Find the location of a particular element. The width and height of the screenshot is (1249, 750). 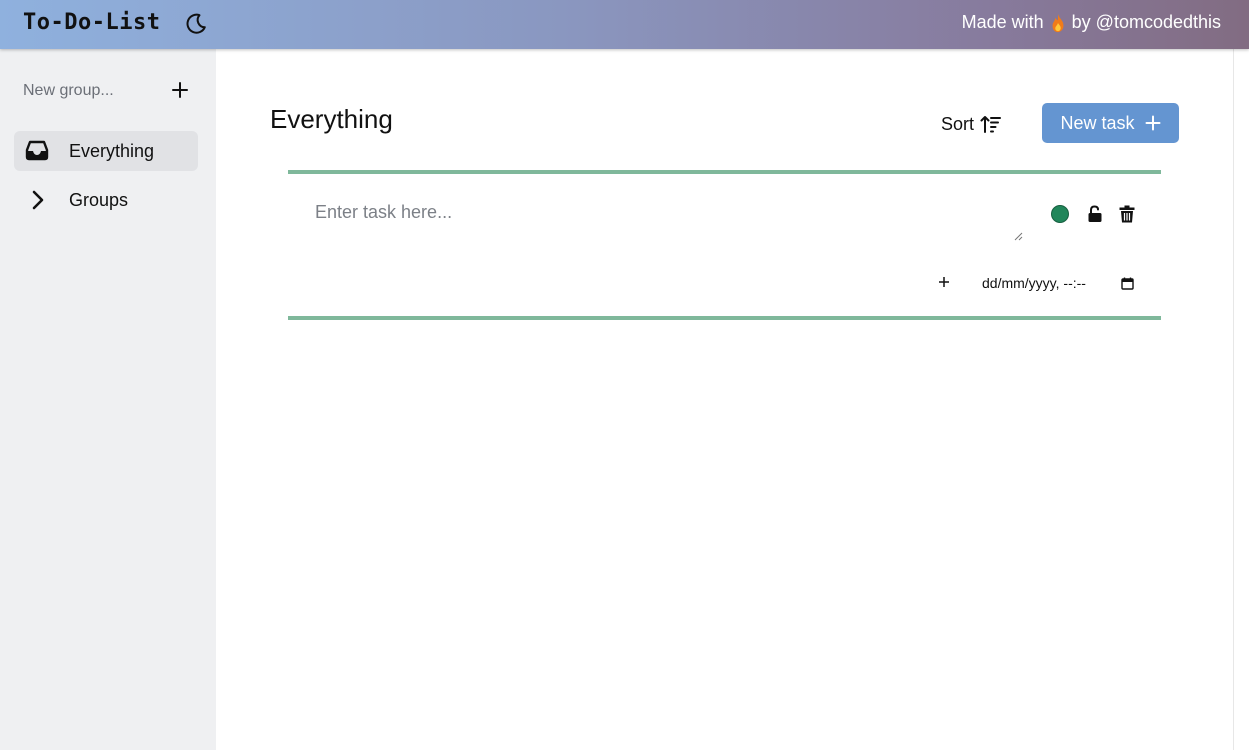

trash-icon is located at coordinates (1127, 214).